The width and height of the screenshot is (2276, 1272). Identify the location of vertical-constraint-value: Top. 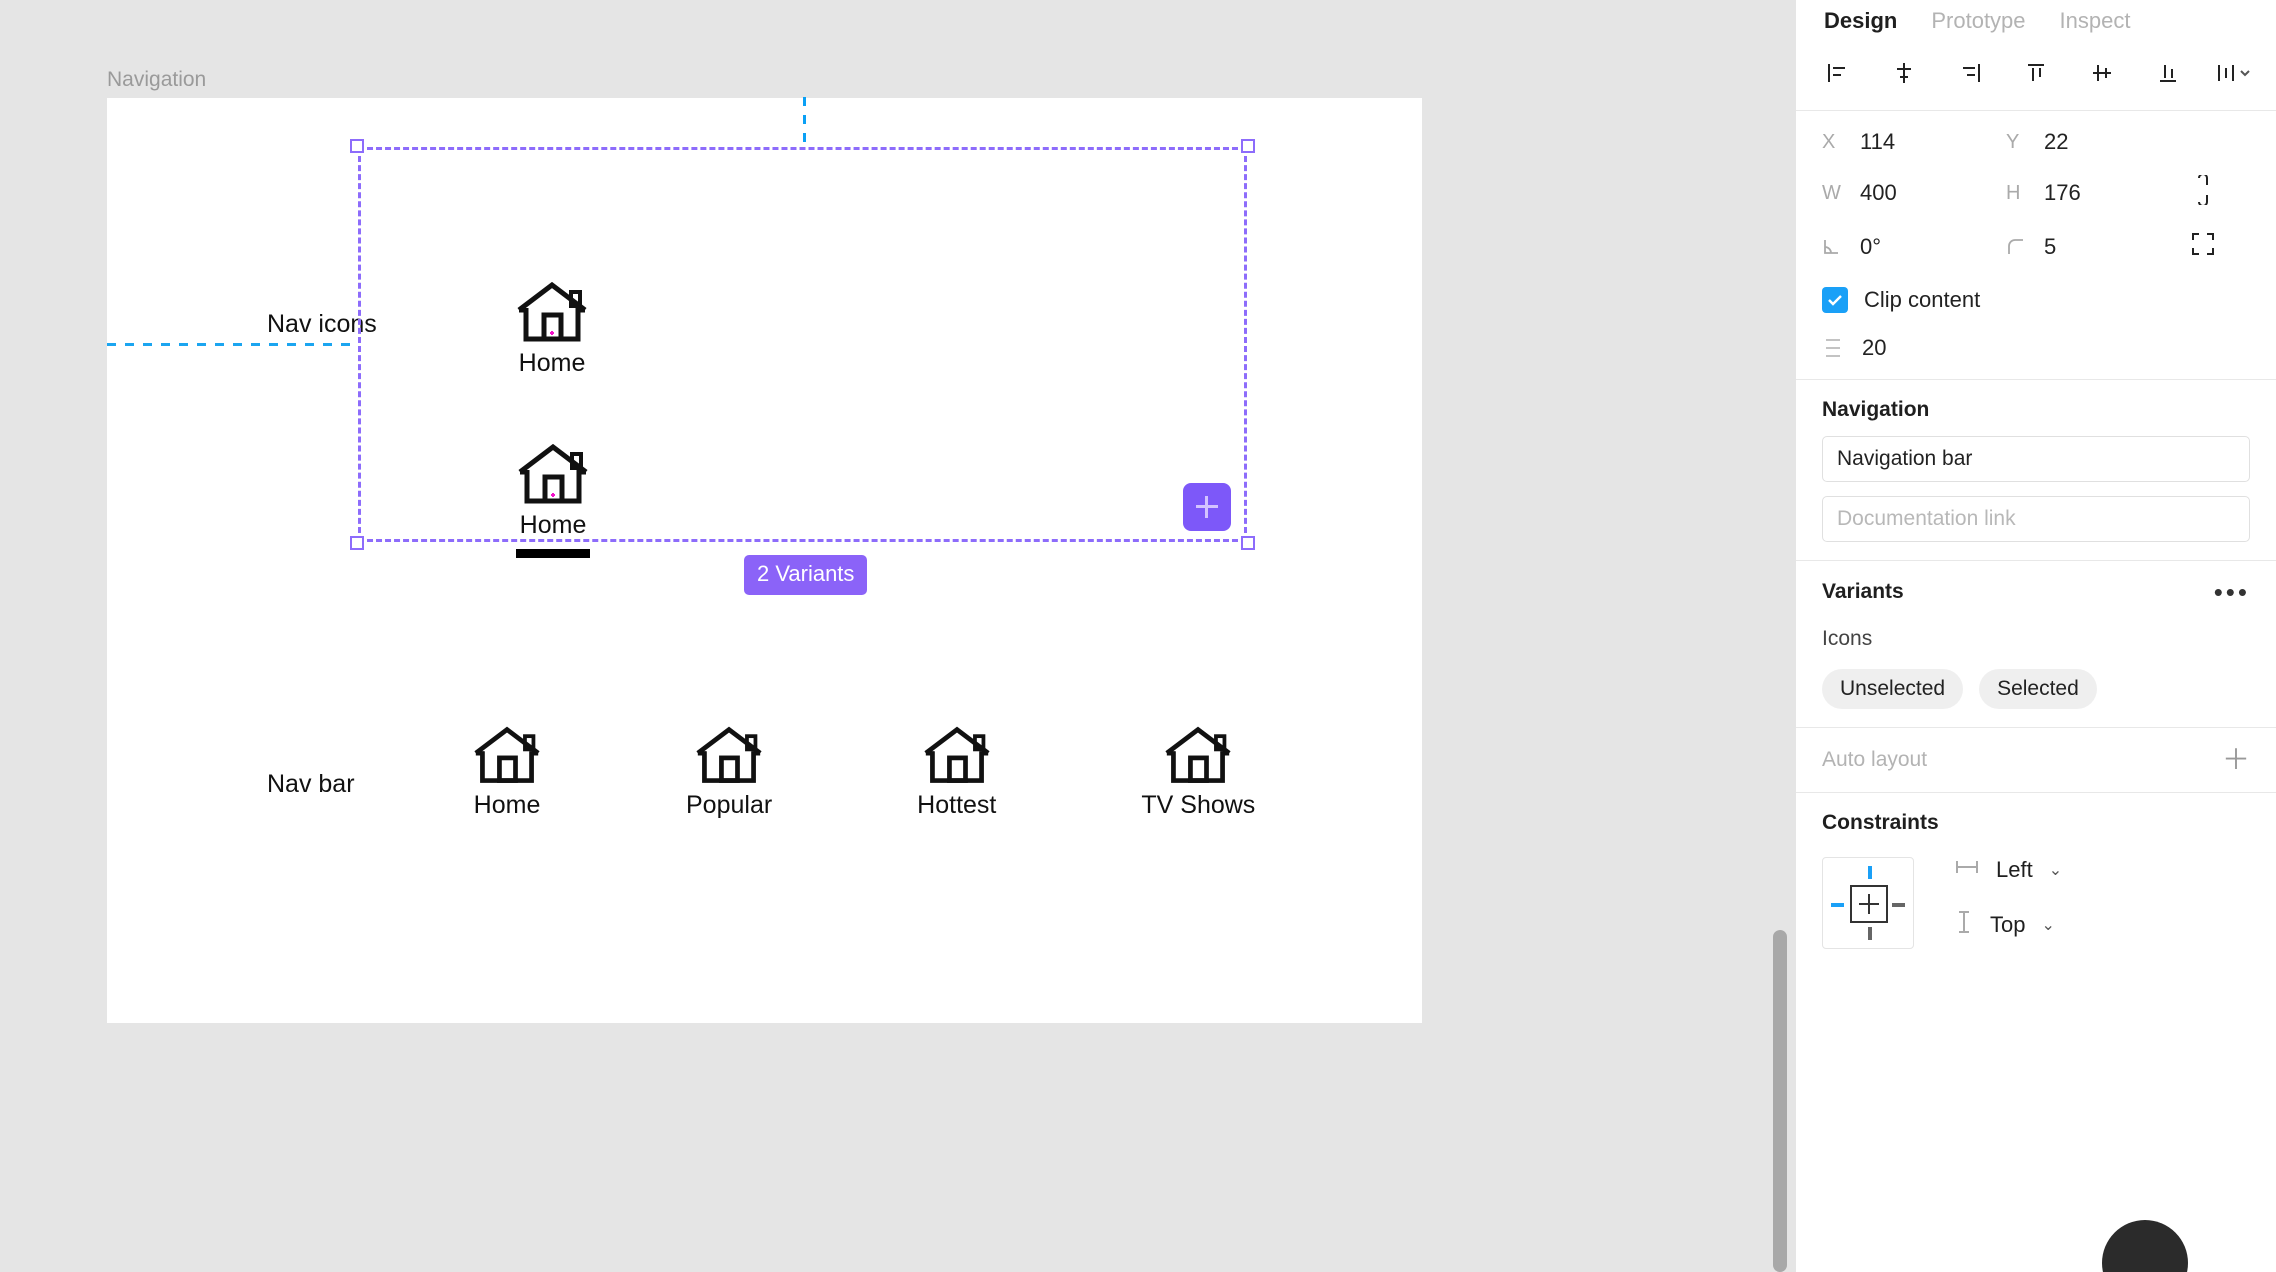
(2008, 924).